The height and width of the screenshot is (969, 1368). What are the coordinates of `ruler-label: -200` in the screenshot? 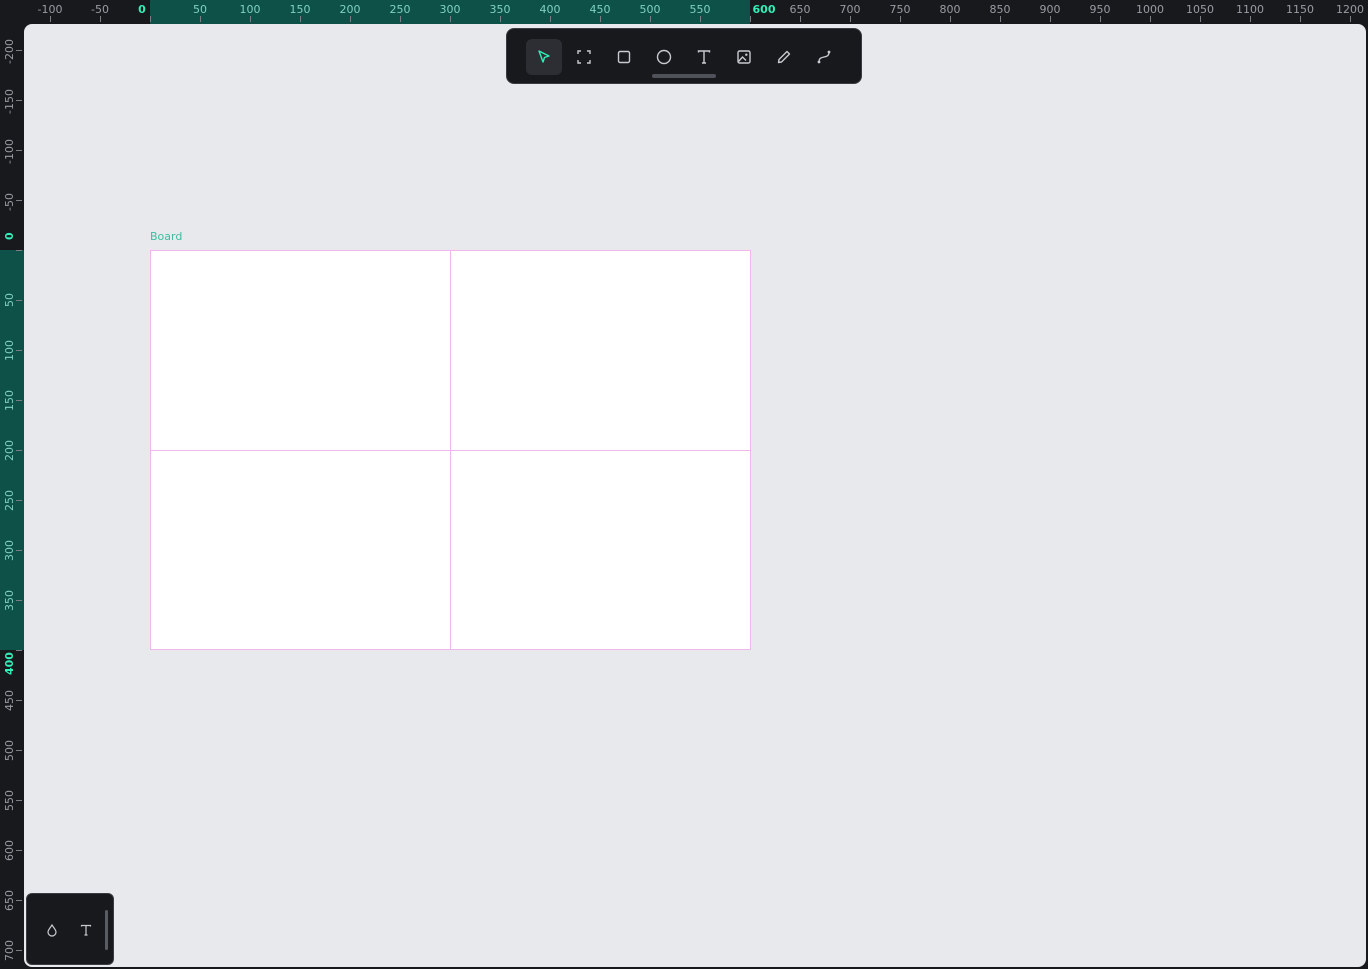 It's located at (9, 51).